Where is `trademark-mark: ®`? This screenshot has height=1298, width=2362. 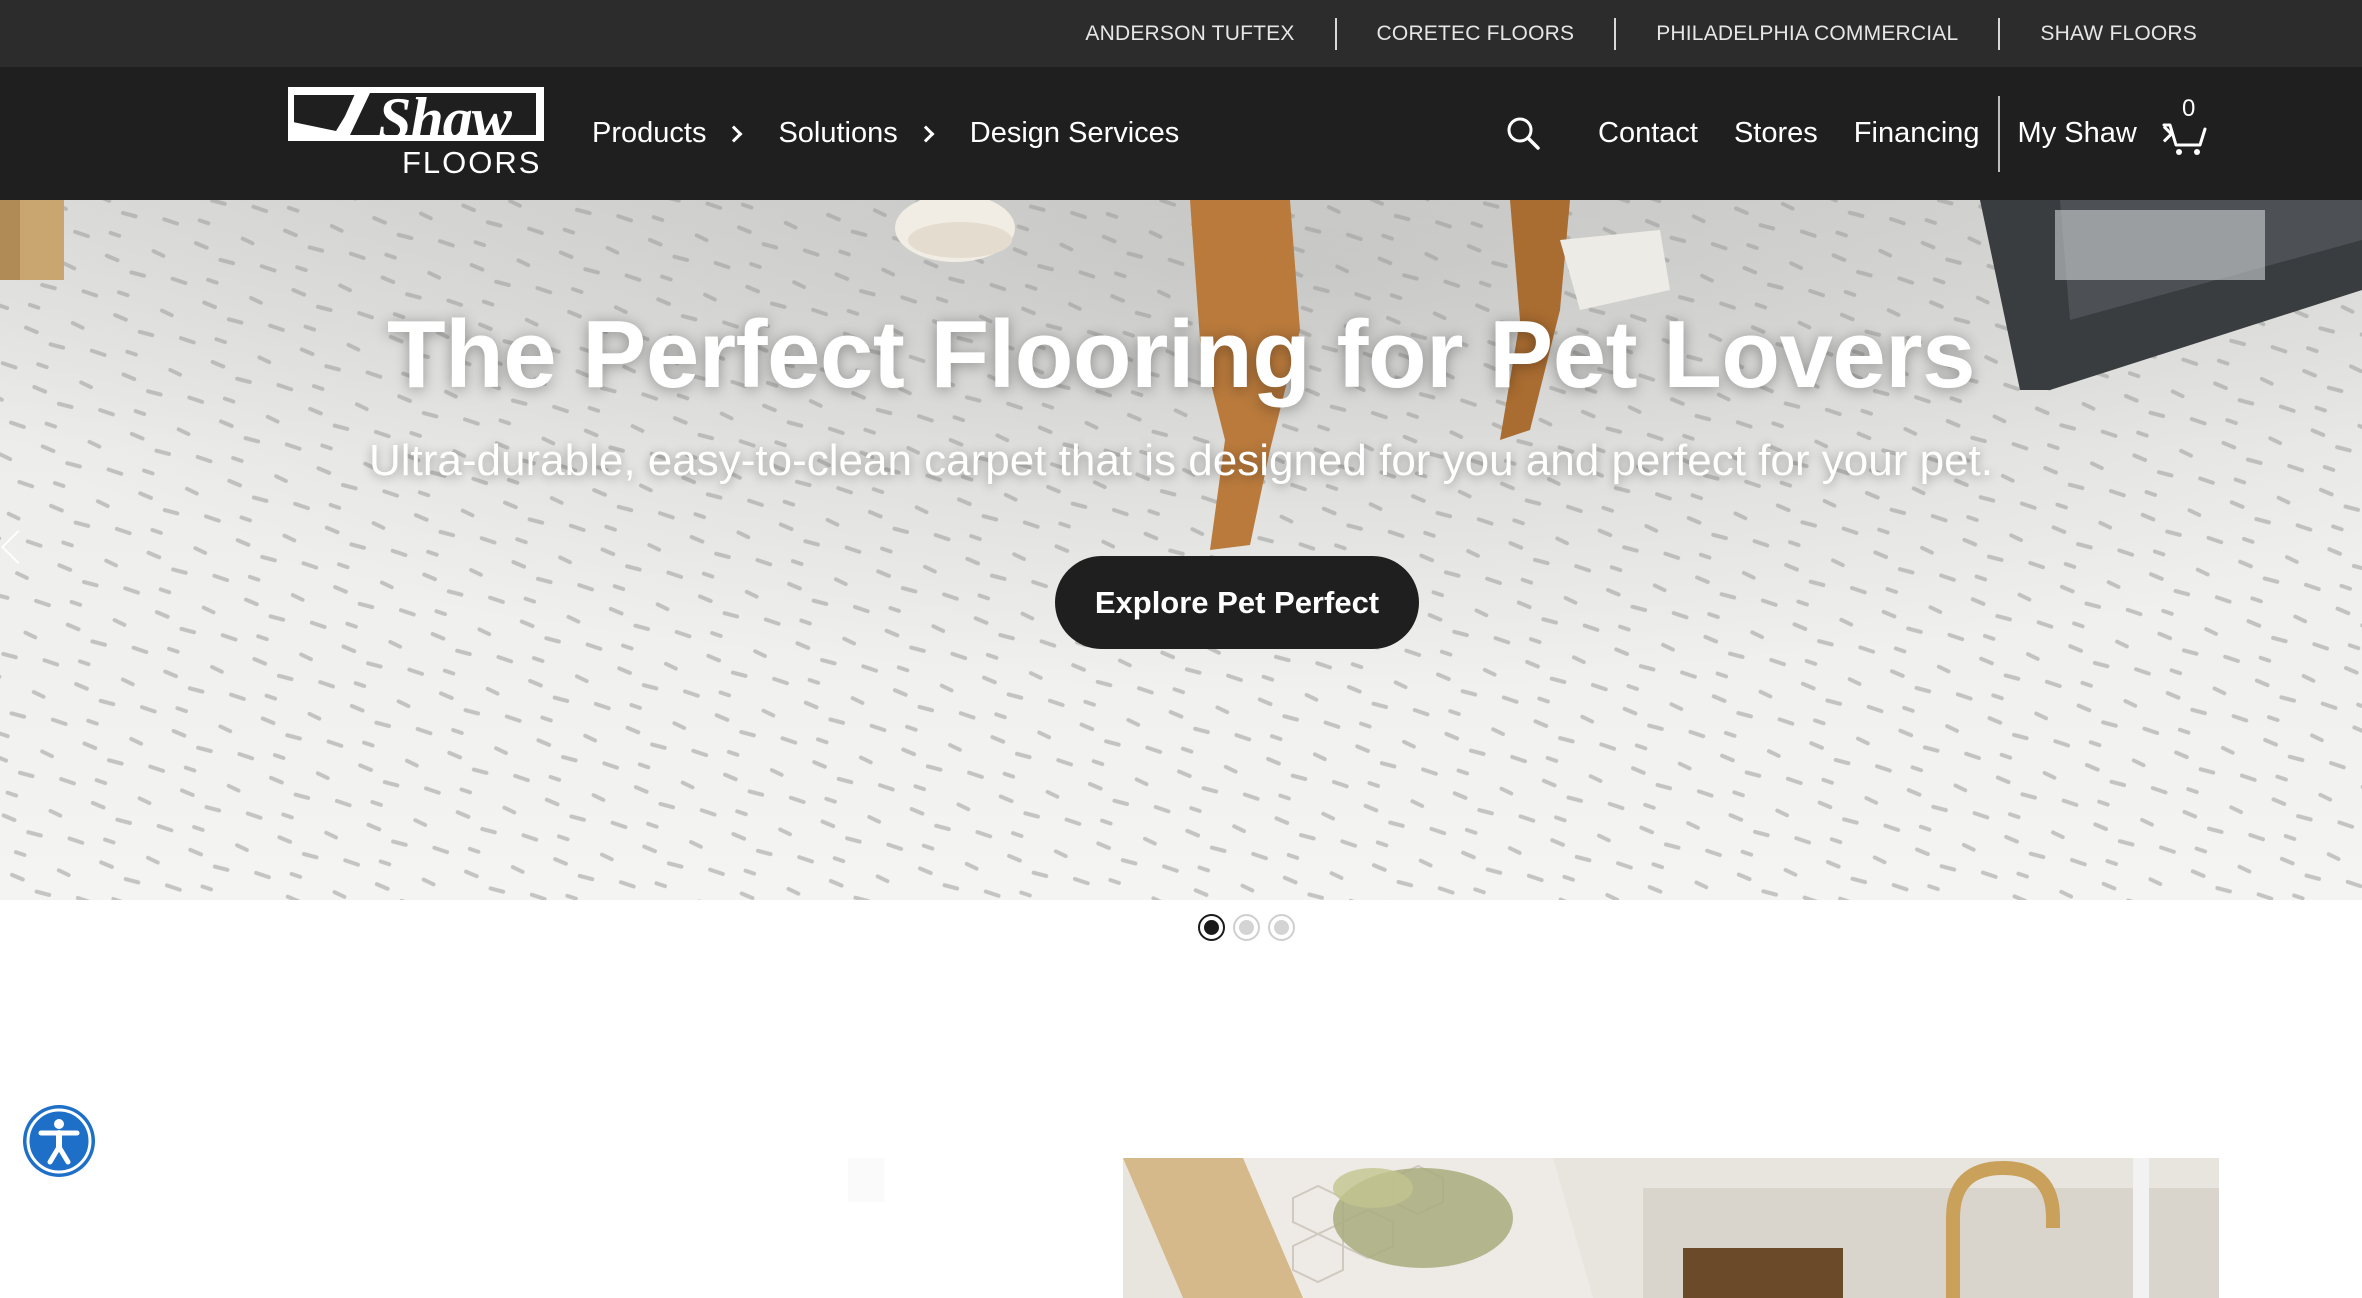
trademark-mark: ® is located at coordinates (540, 98).